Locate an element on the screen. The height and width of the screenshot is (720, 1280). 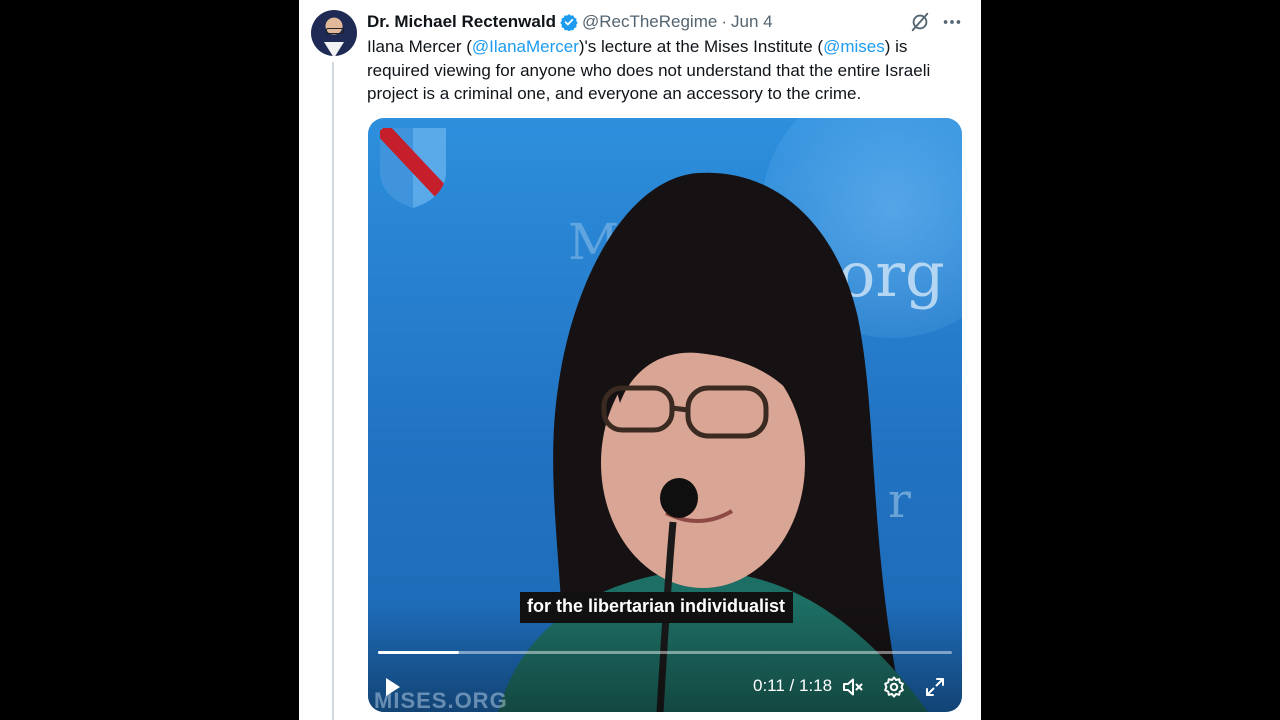
avatar is located at coordinates (334, 33).